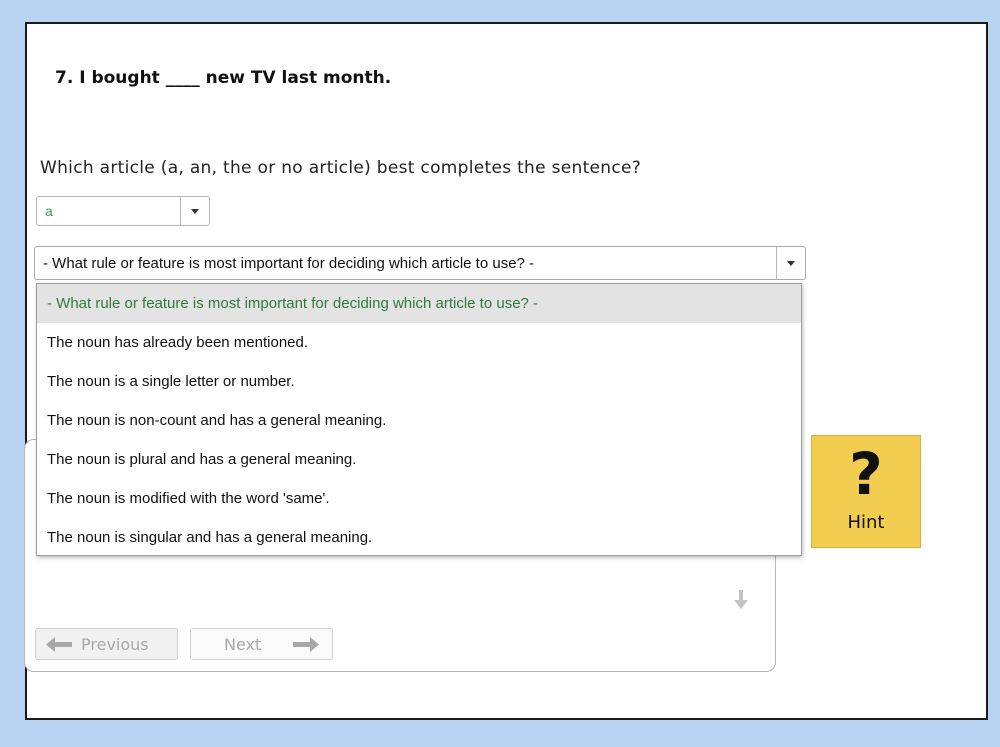 This screenshot has width=1000, height=747. What do you see at coordinates (419, 342) in the screenshot?
I see `dropdown-option: The noun has already been mentioned.` at bounding box center [419, 342].